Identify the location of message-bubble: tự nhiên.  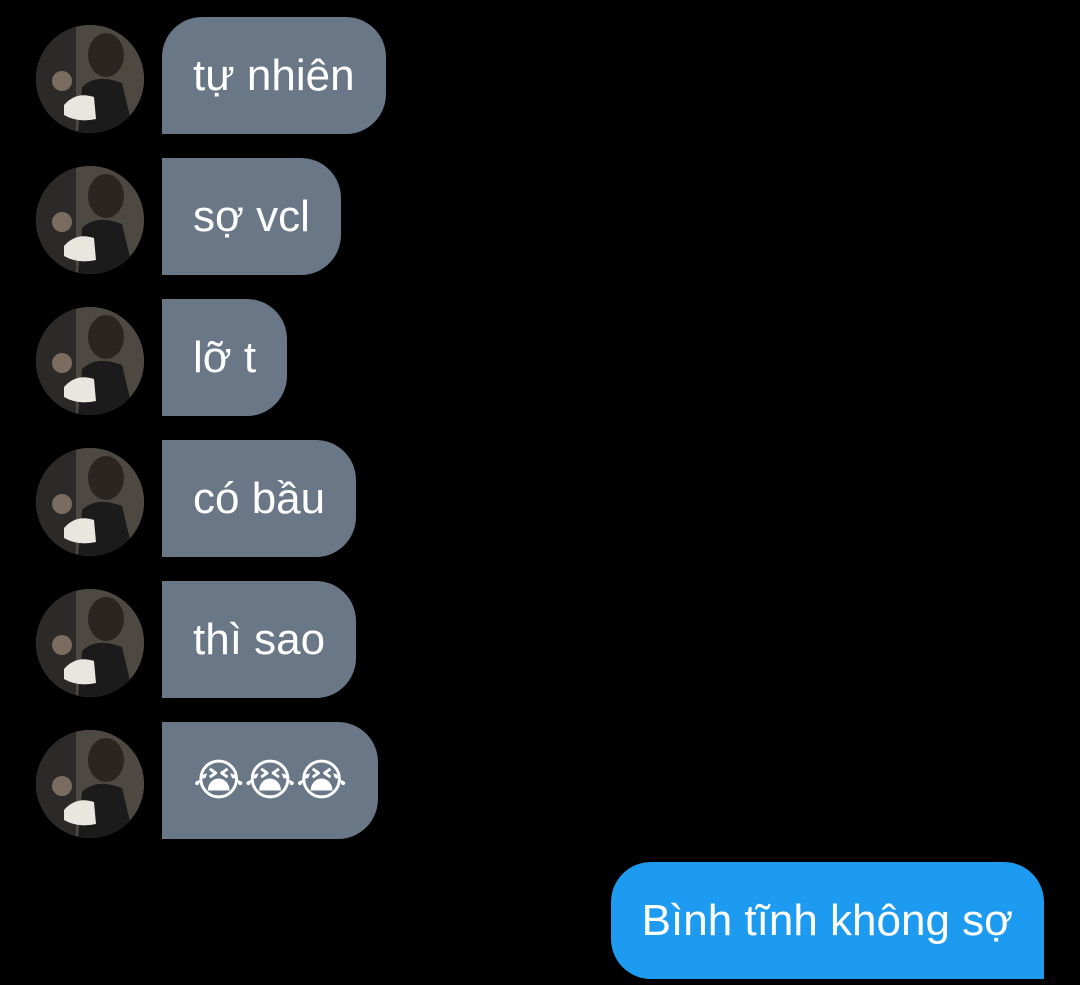
(274, 75).